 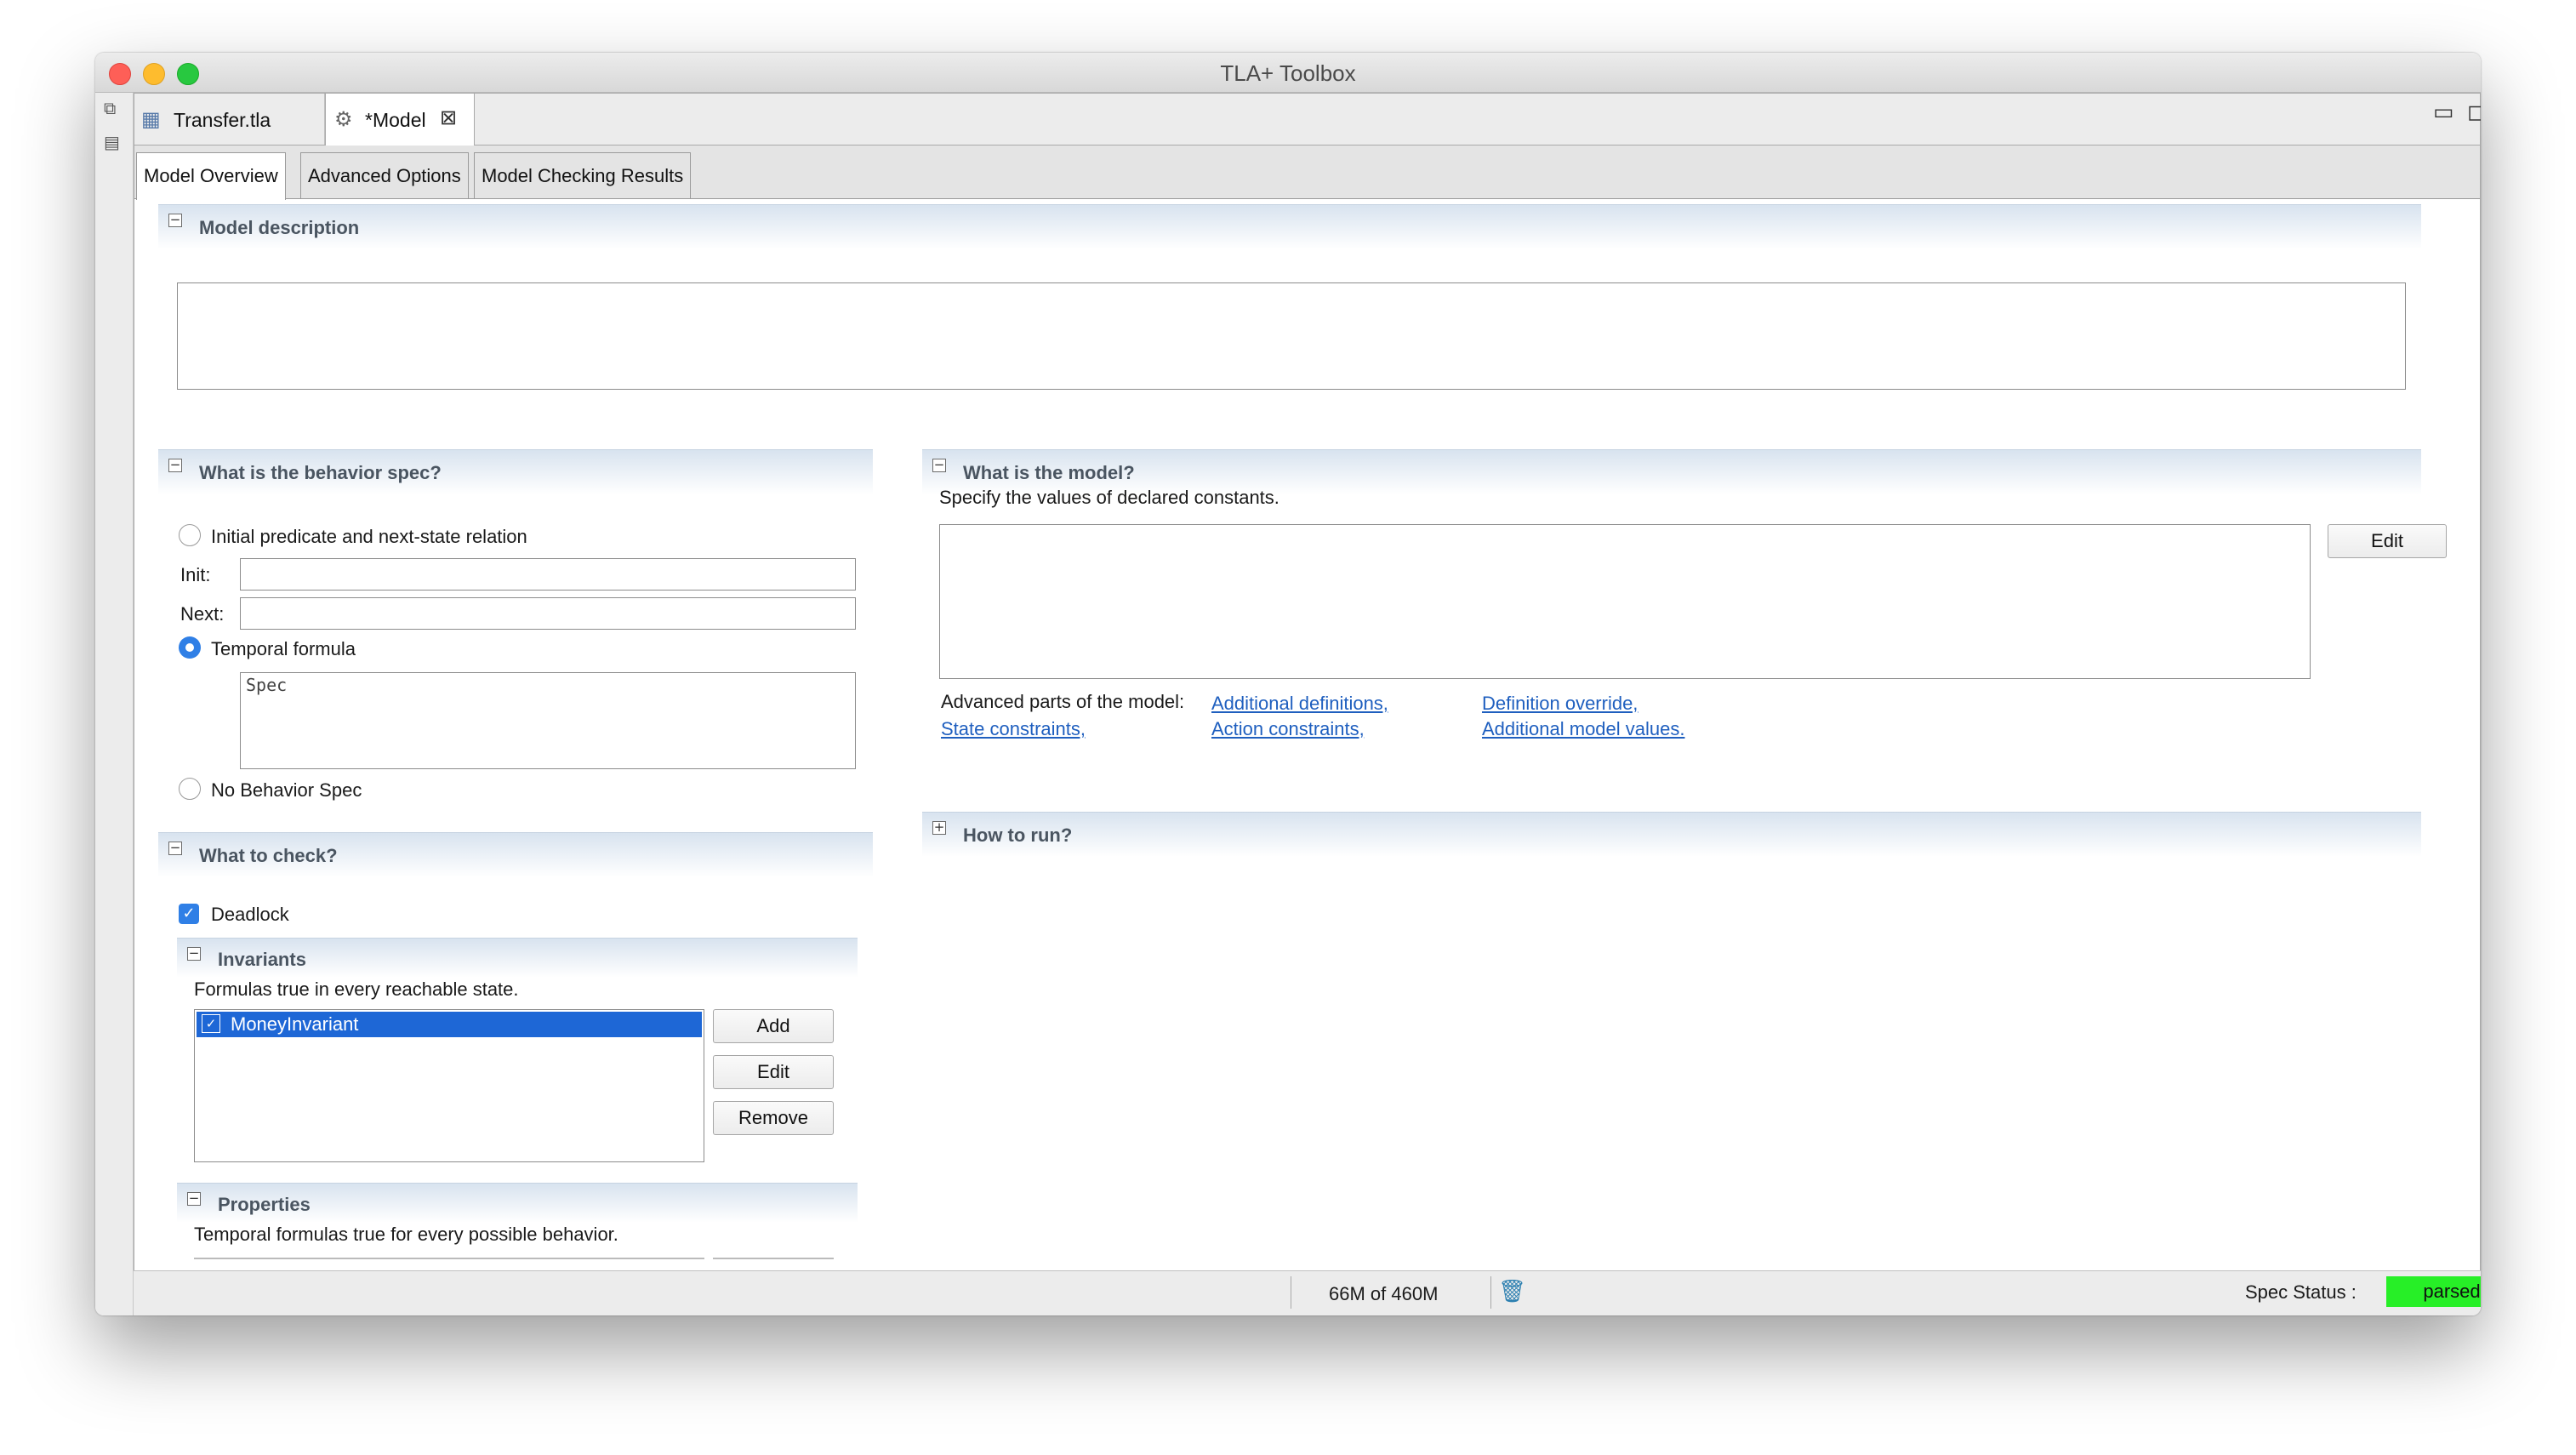 I want to click on maximize-editor-icon: ◻, so click(x=2474, y=112).